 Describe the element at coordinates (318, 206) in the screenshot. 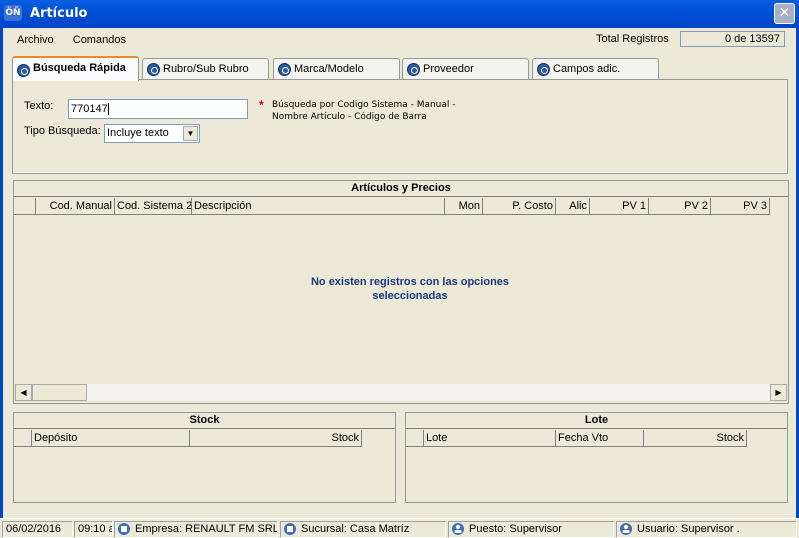

I see `col-descripcion: Descripción` at that location.